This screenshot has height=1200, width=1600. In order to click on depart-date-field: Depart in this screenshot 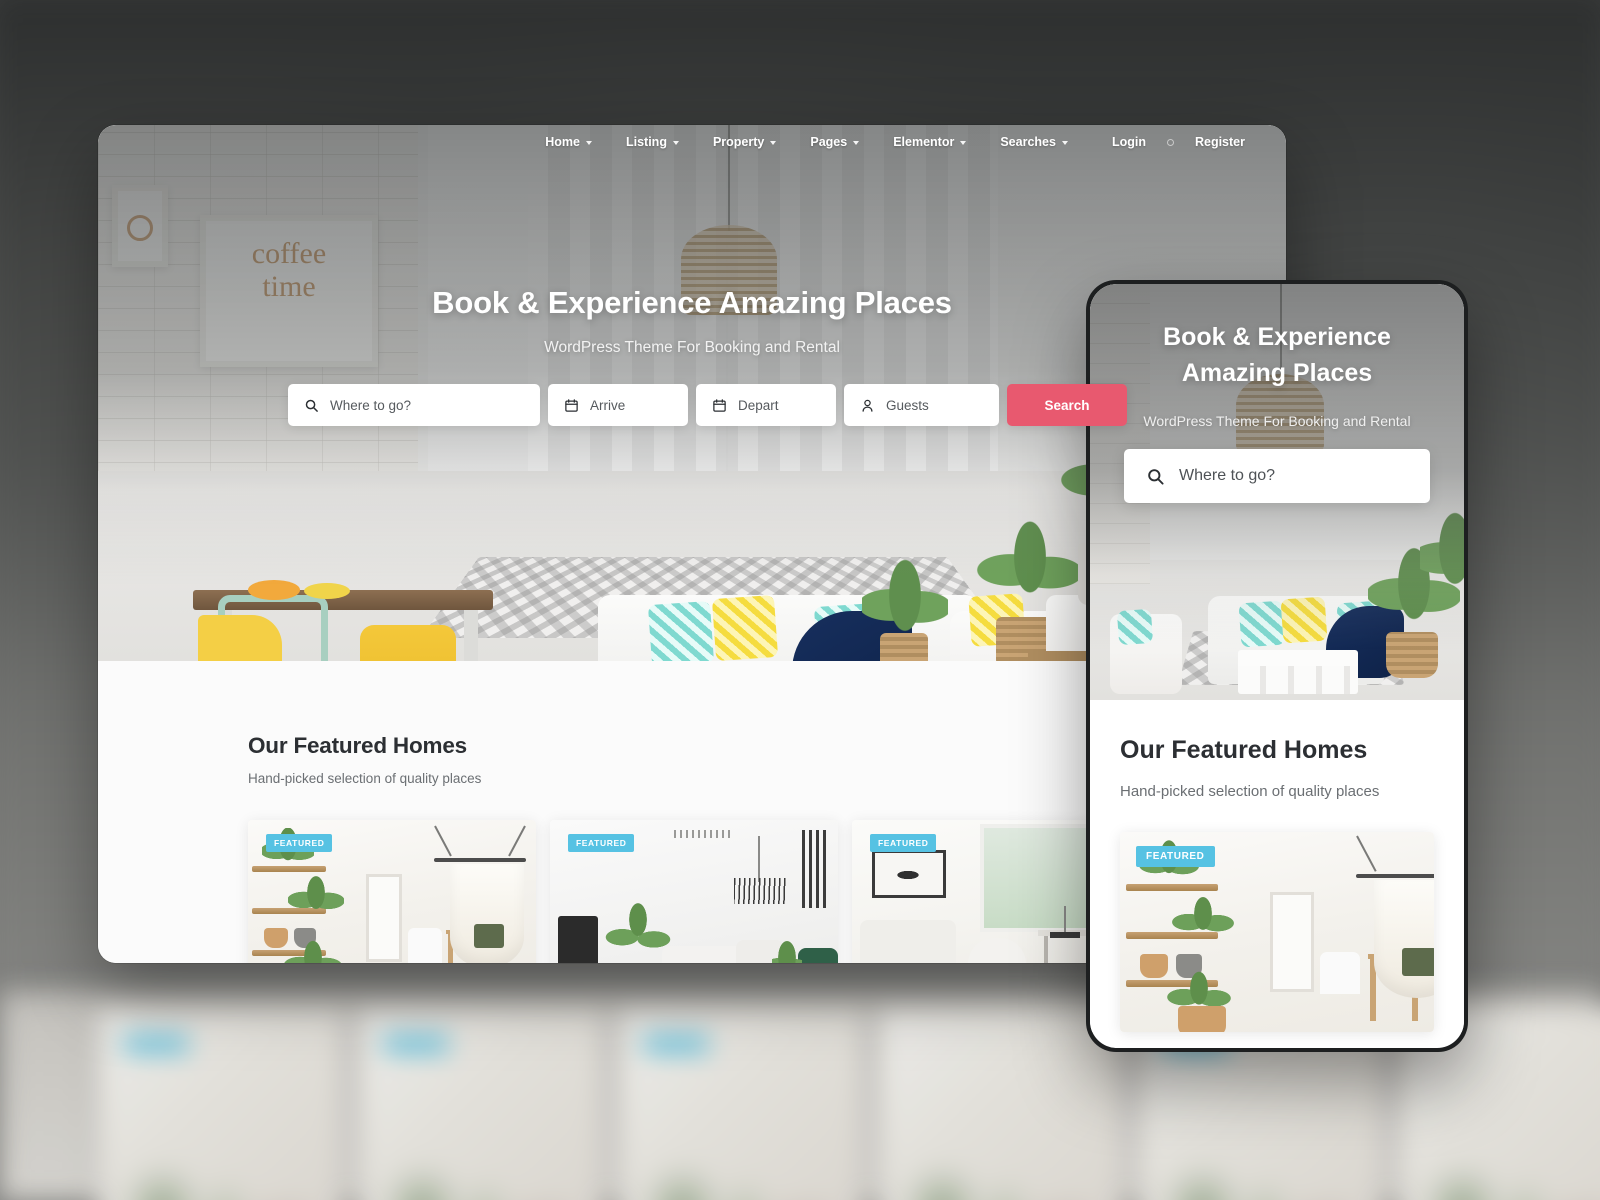, I will do `click(766, 405)`.